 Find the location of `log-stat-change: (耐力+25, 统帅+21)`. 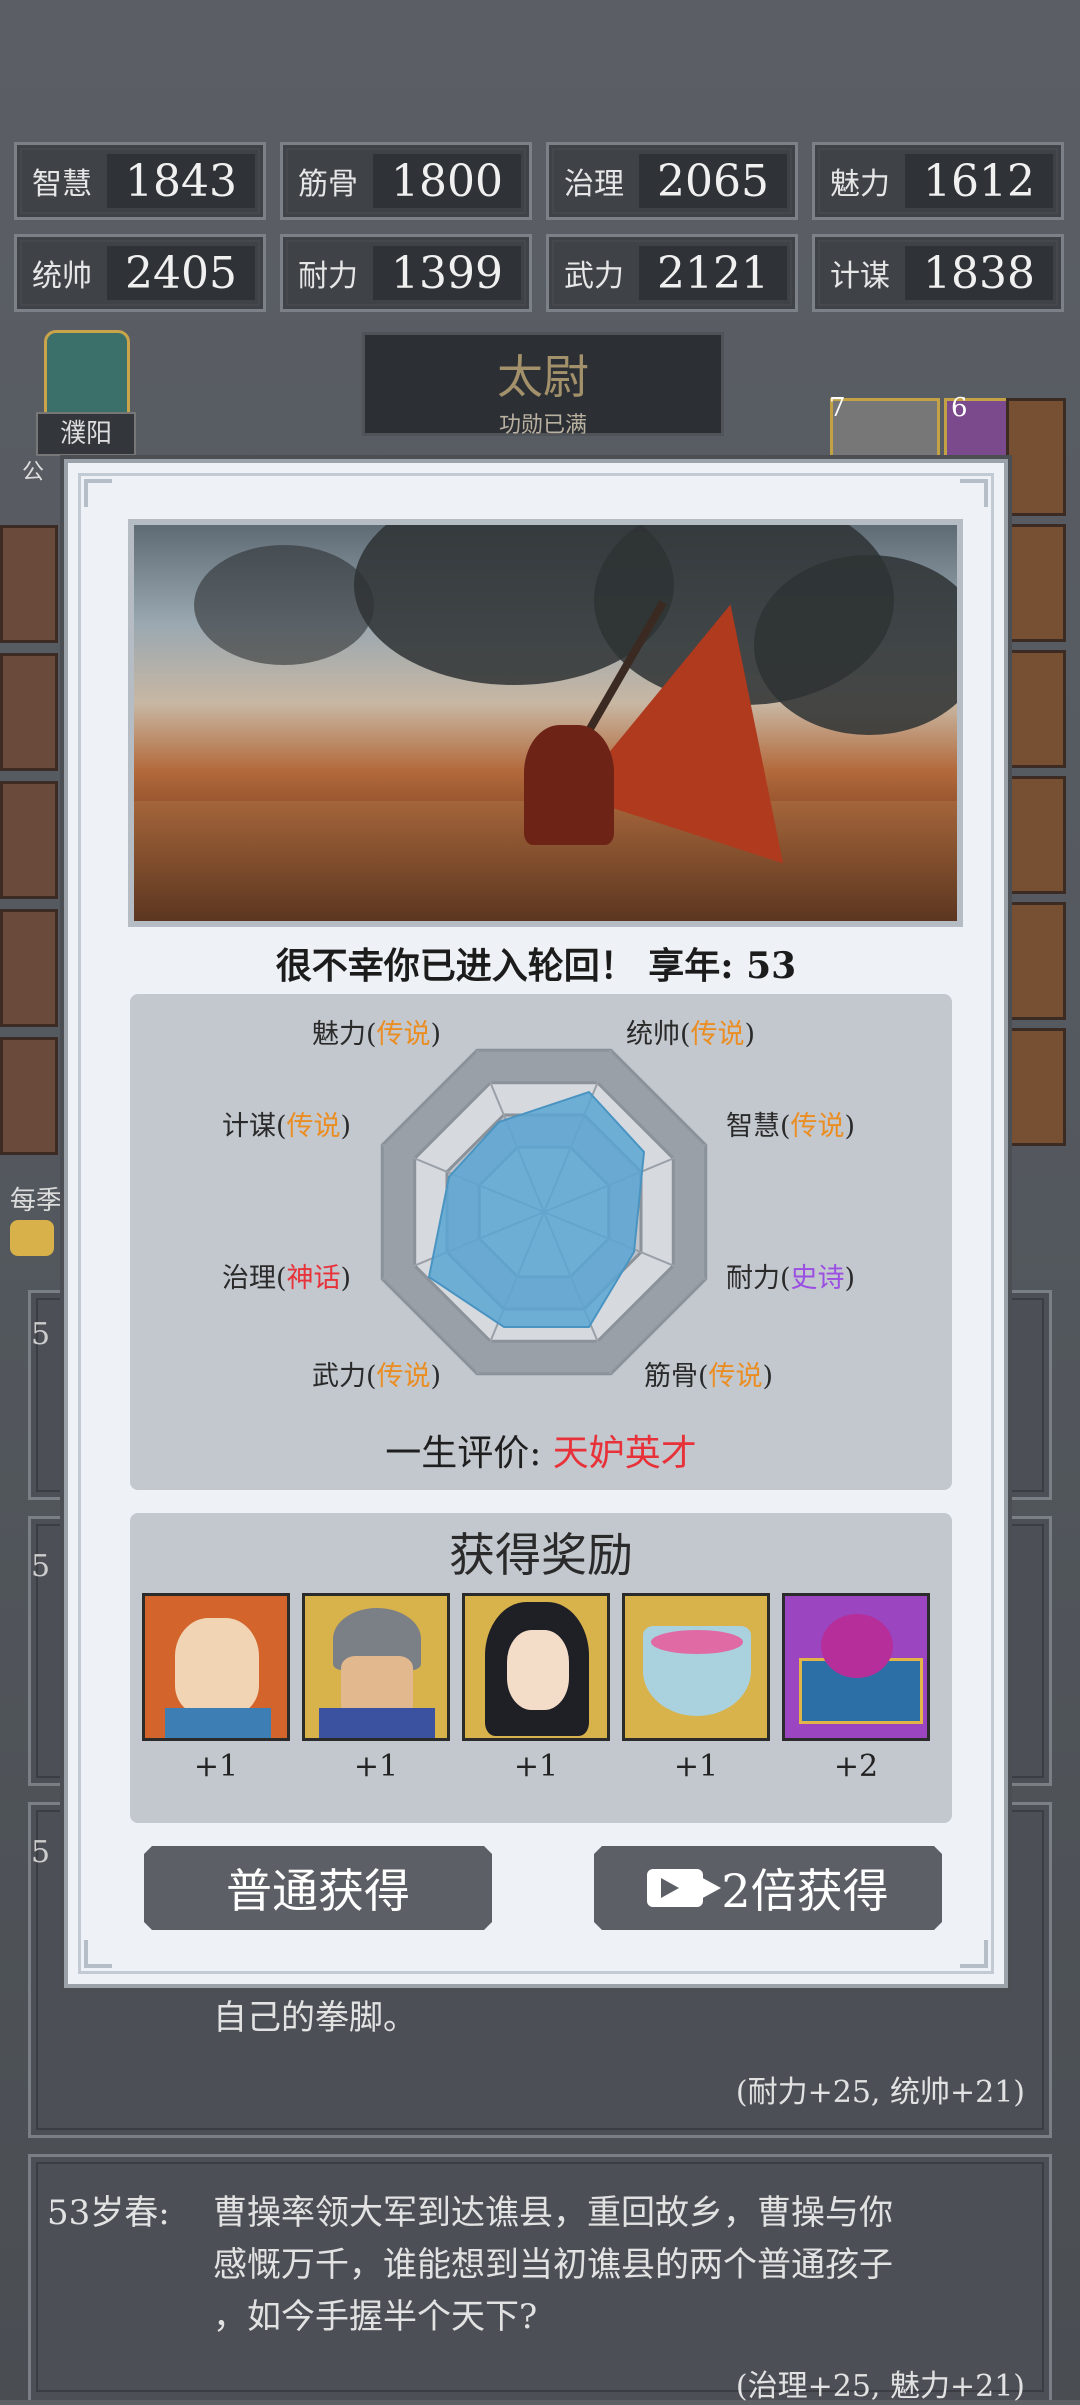

log-stat-change: (耐力+25, 统帅+21) is located at coordinates (880, 2092).